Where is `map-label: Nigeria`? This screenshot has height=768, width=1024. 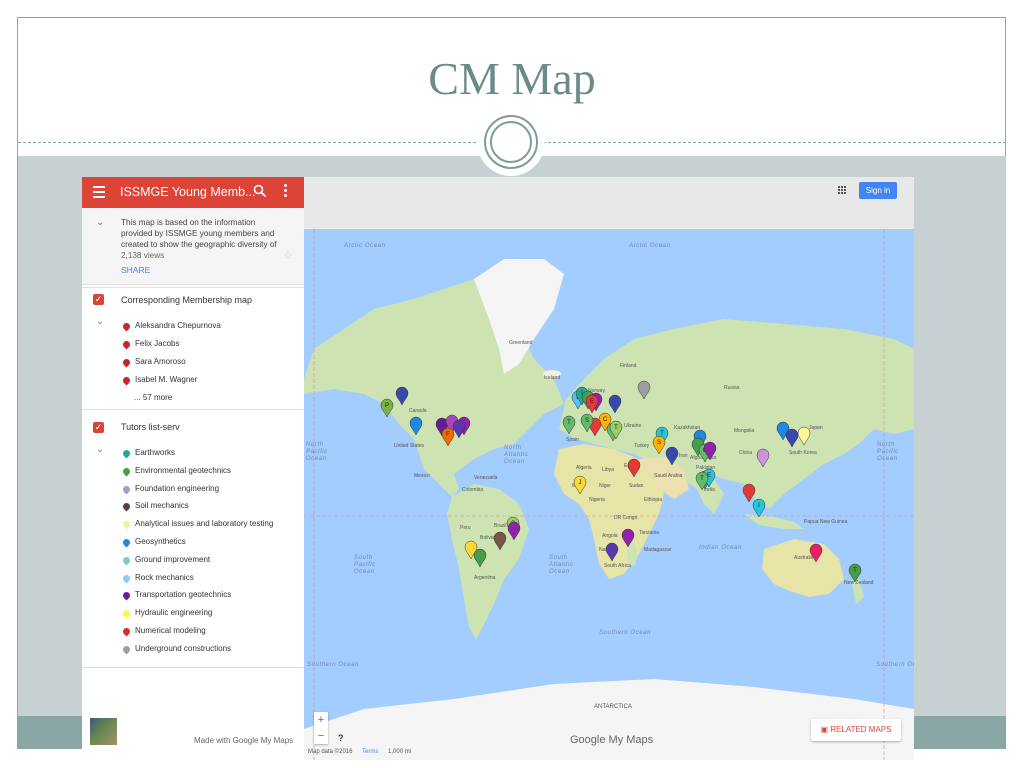
map-label: Nigeria is located at coordinates (597, 500).